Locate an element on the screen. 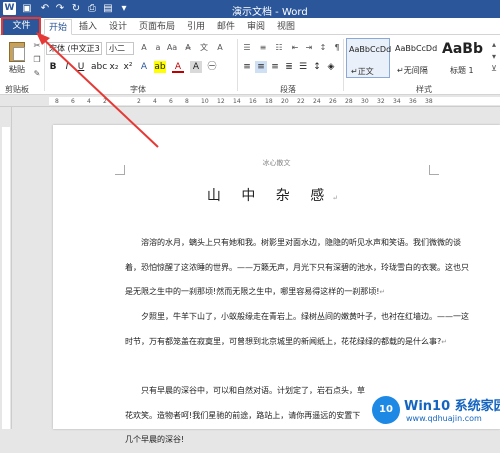 The width and height of the screenshot is (500, 453). vertical-ruler is located at coordinates (6, 268).